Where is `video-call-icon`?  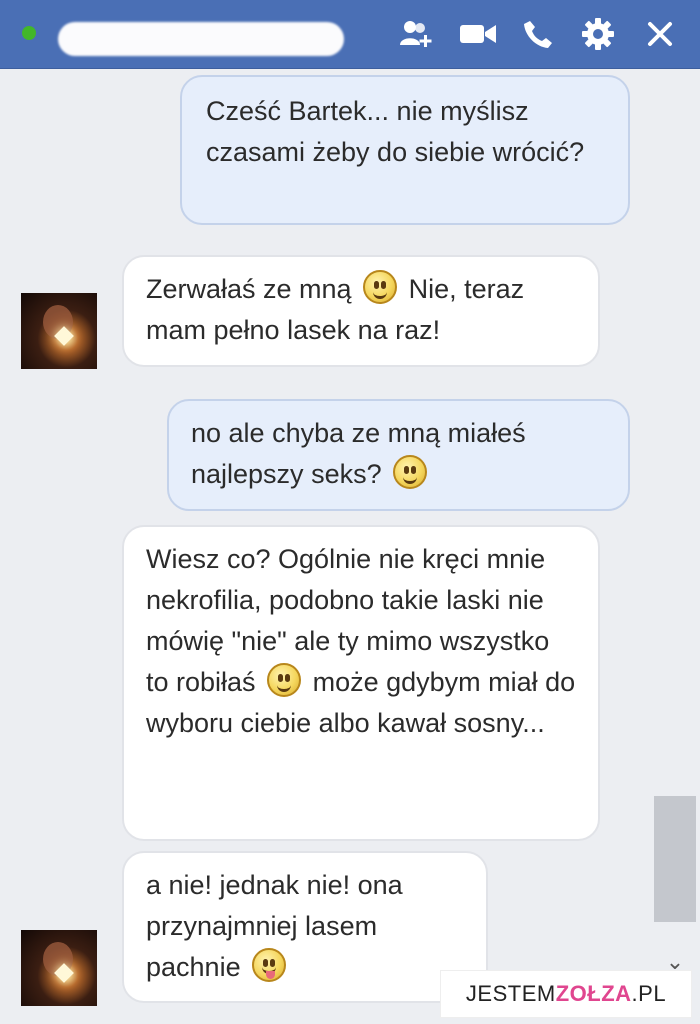 video-call-icon is located at coordinates (478, 34).